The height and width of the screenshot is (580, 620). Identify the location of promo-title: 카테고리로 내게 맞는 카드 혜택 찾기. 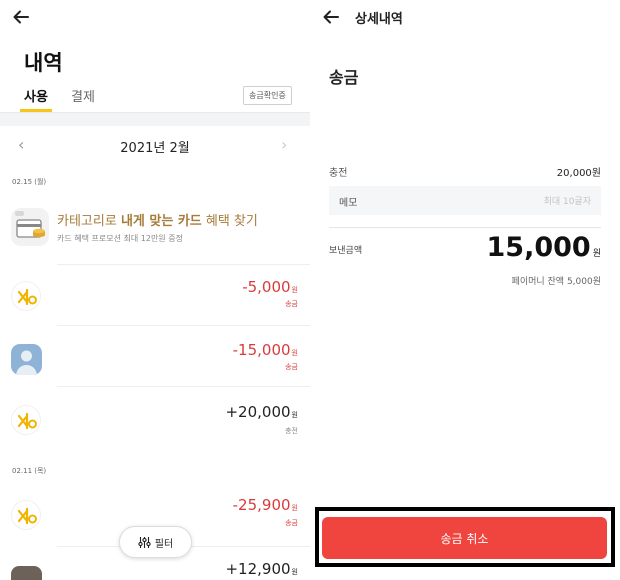
(157, 219).